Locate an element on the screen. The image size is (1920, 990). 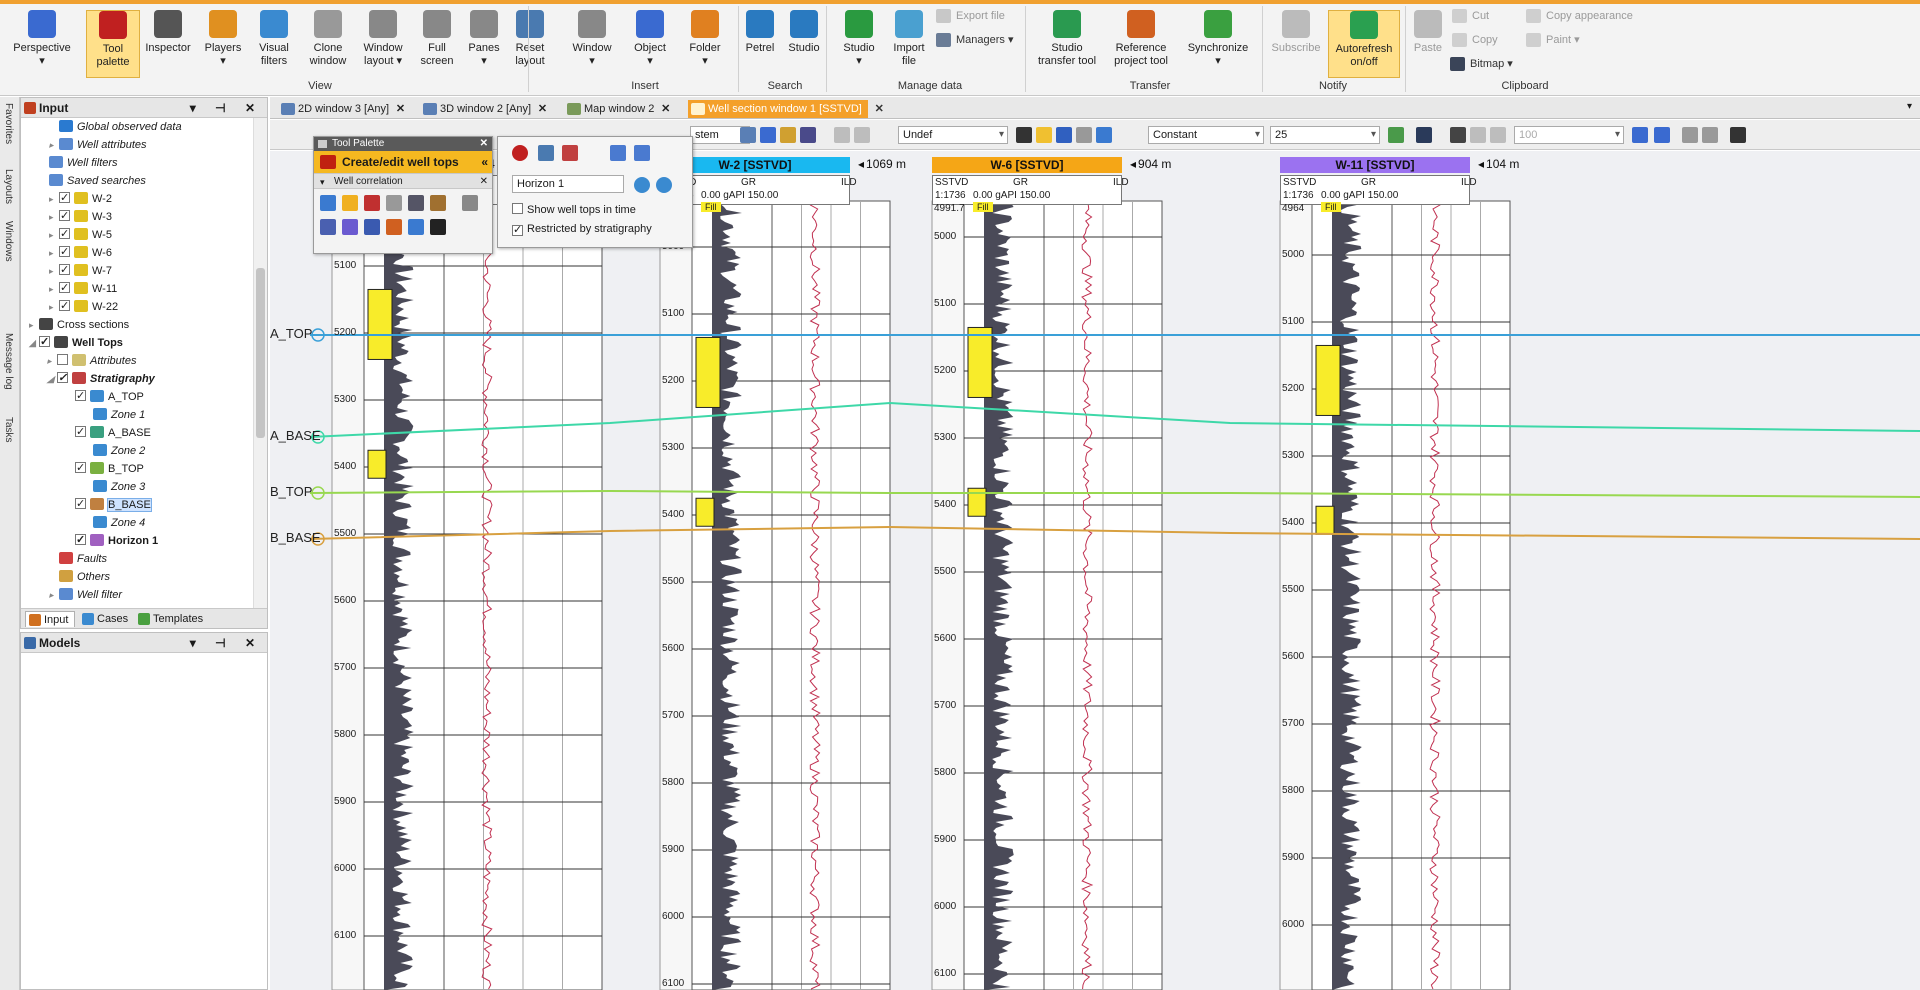
add-top-icon is located at coordinates (350, 203).